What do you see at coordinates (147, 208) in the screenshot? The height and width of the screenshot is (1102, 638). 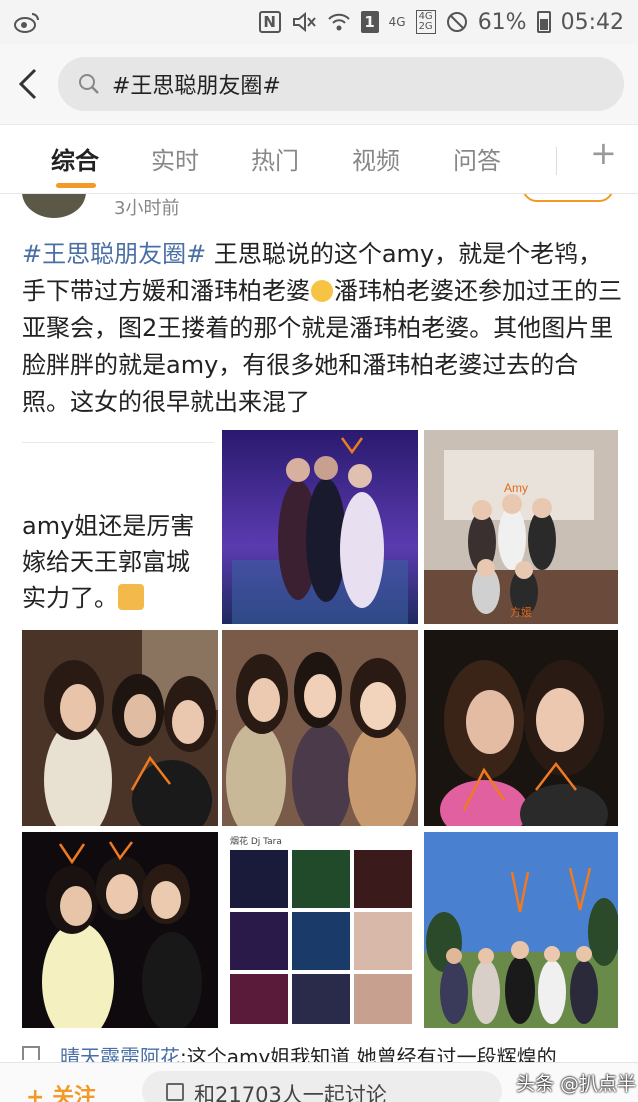 I see `post-timestamp: 3小时前` at bounding box center [147, 208].